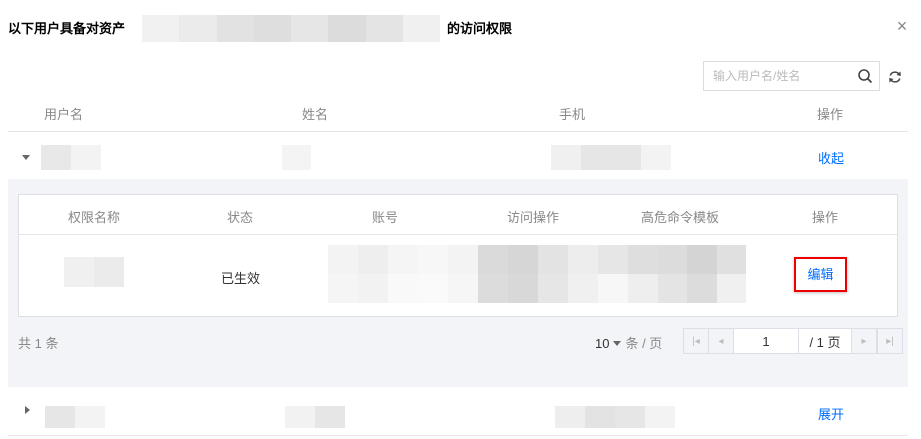  Describe the element at coordinates (458, 435) in the screenshot. I see `row-divider` at that location.